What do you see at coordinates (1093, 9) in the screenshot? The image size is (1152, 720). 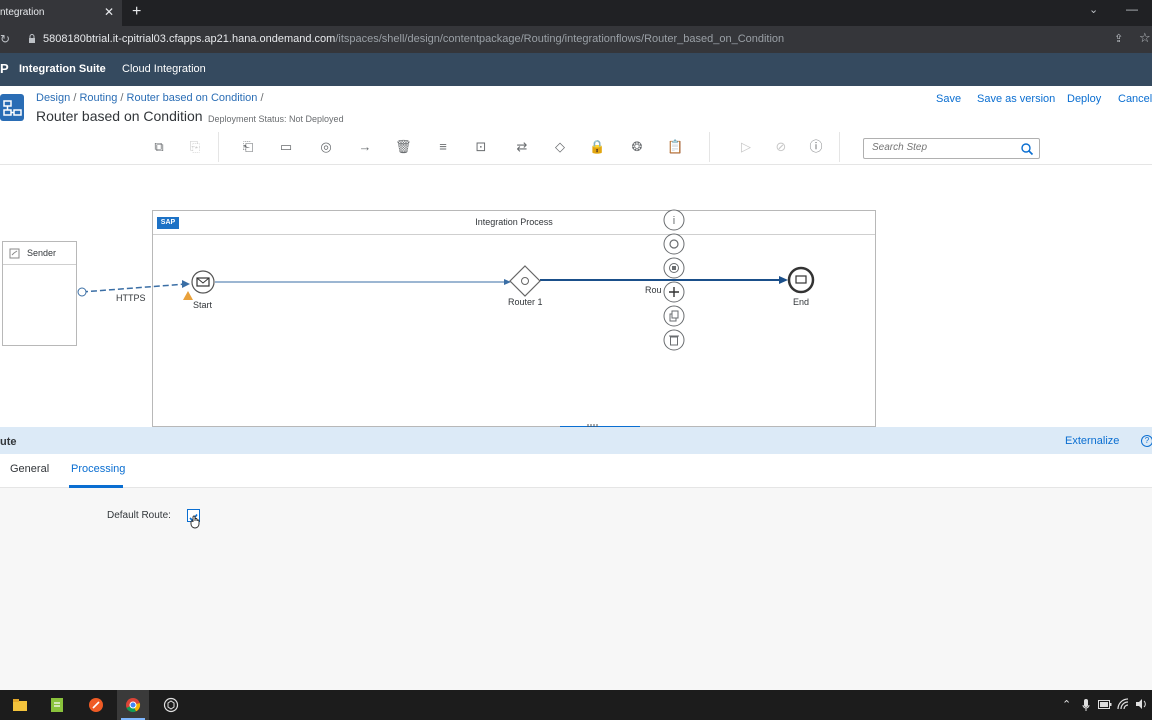 I see `chevron-down-icon: ⌄` at bounding box center [1093, 9].